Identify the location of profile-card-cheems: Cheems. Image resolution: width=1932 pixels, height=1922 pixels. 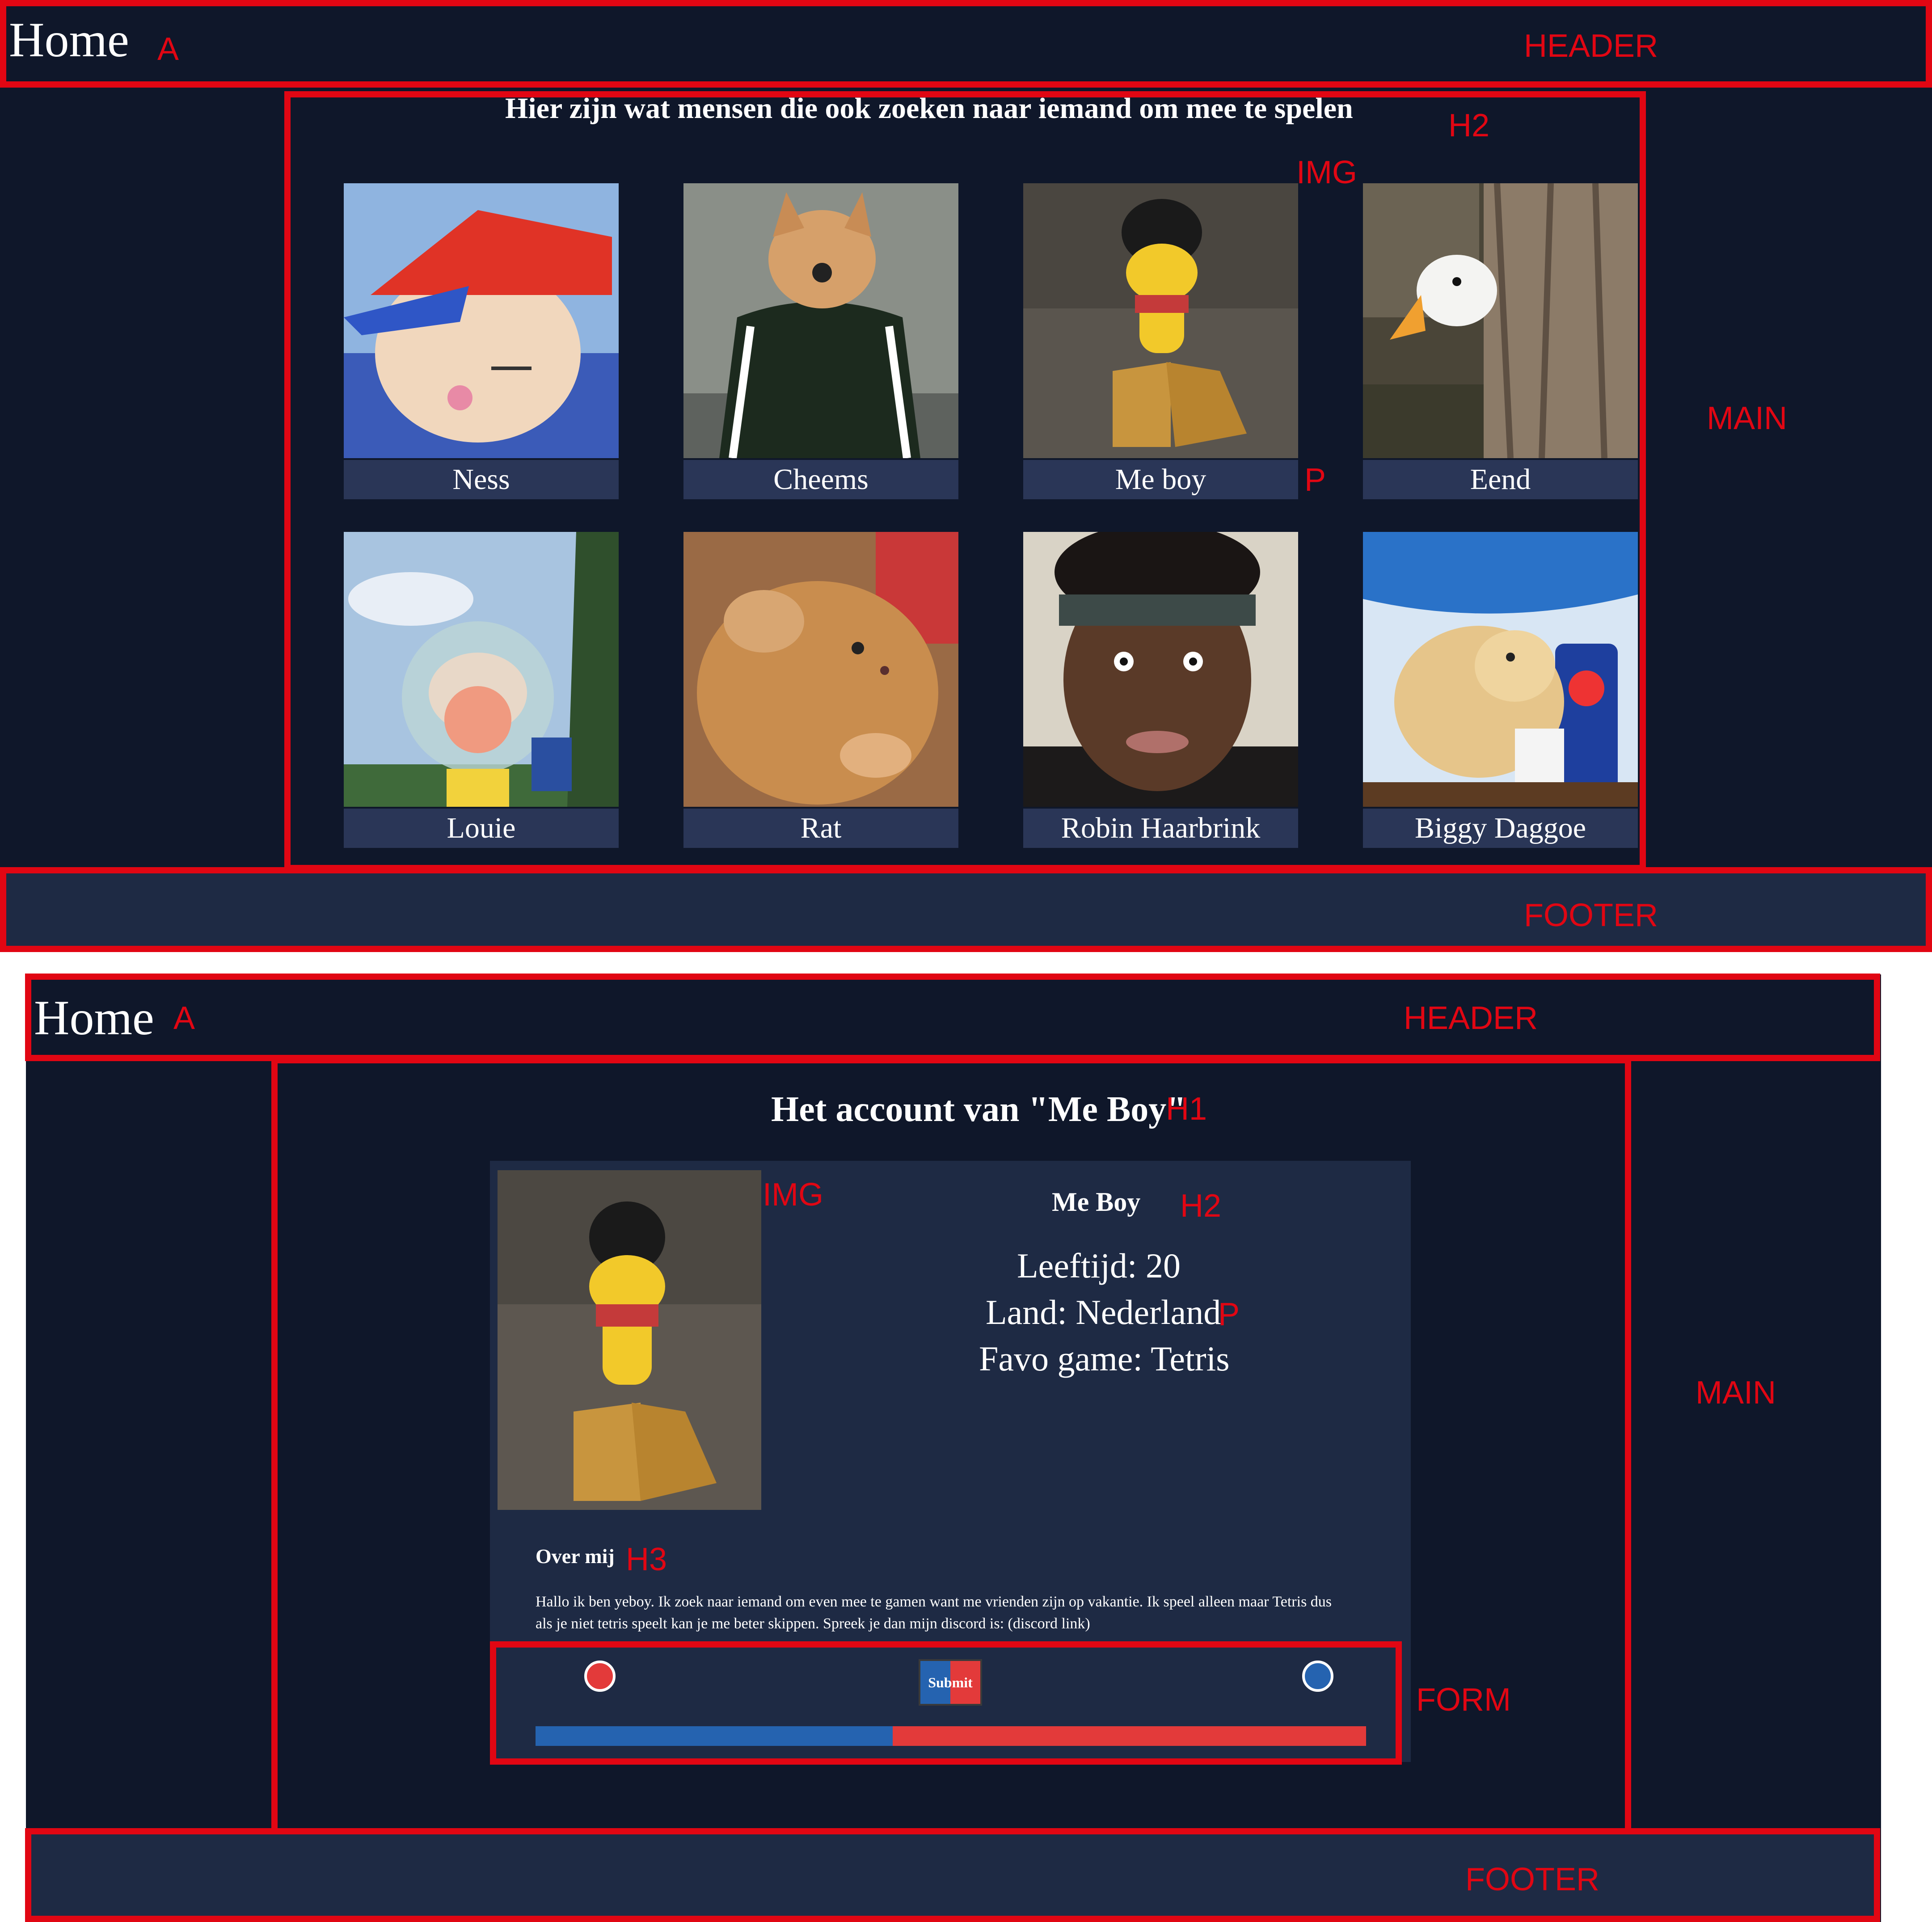
(820, 341).